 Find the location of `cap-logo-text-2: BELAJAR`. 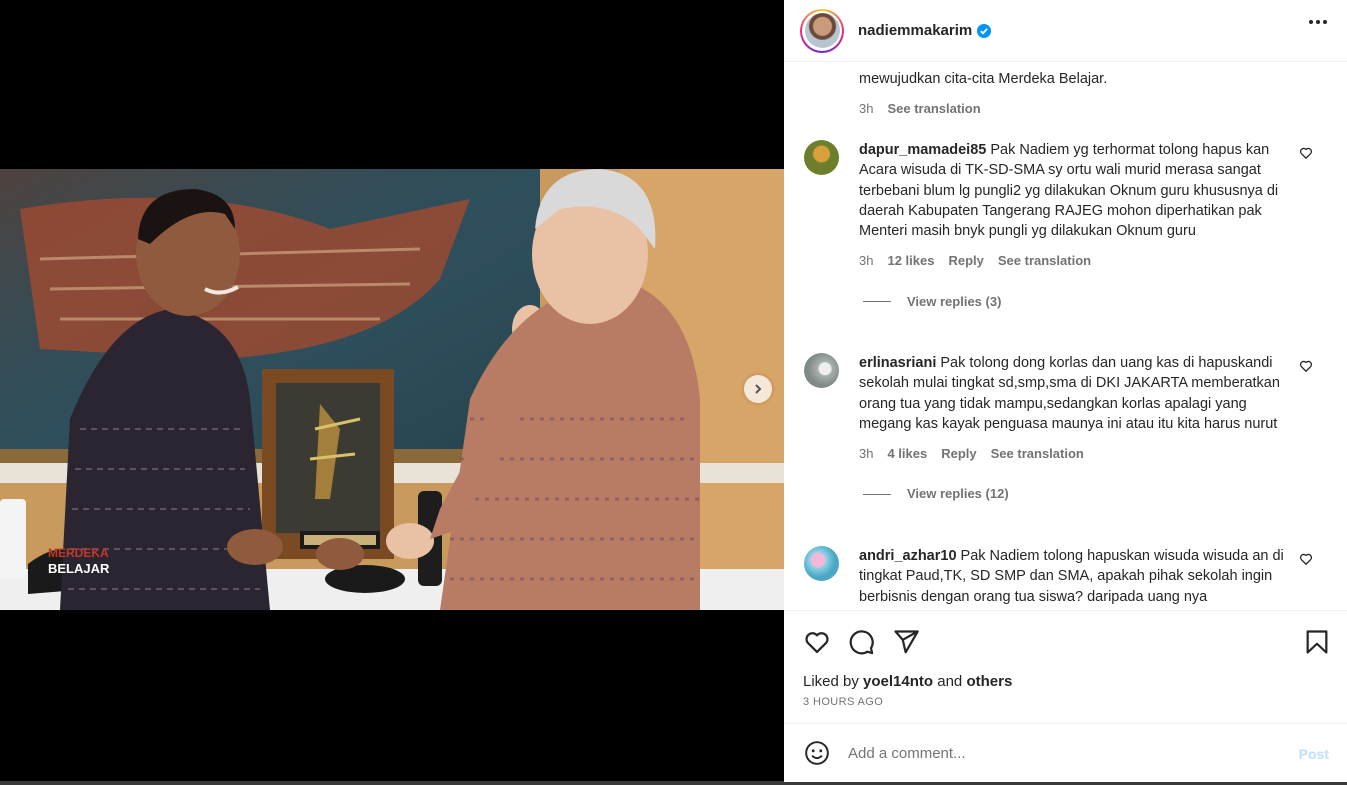

cap-logo-text-2: BELAJAR is located at coordinates (79, 568).